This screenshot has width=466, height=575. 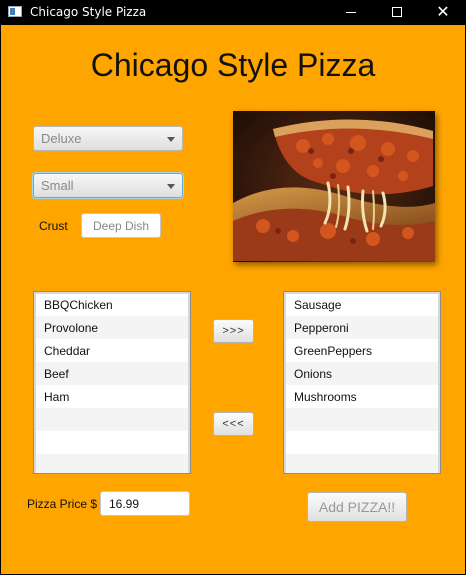 I want to click on title-bar: Chicago Style Pizza ✕, so click(x=233, y=12).